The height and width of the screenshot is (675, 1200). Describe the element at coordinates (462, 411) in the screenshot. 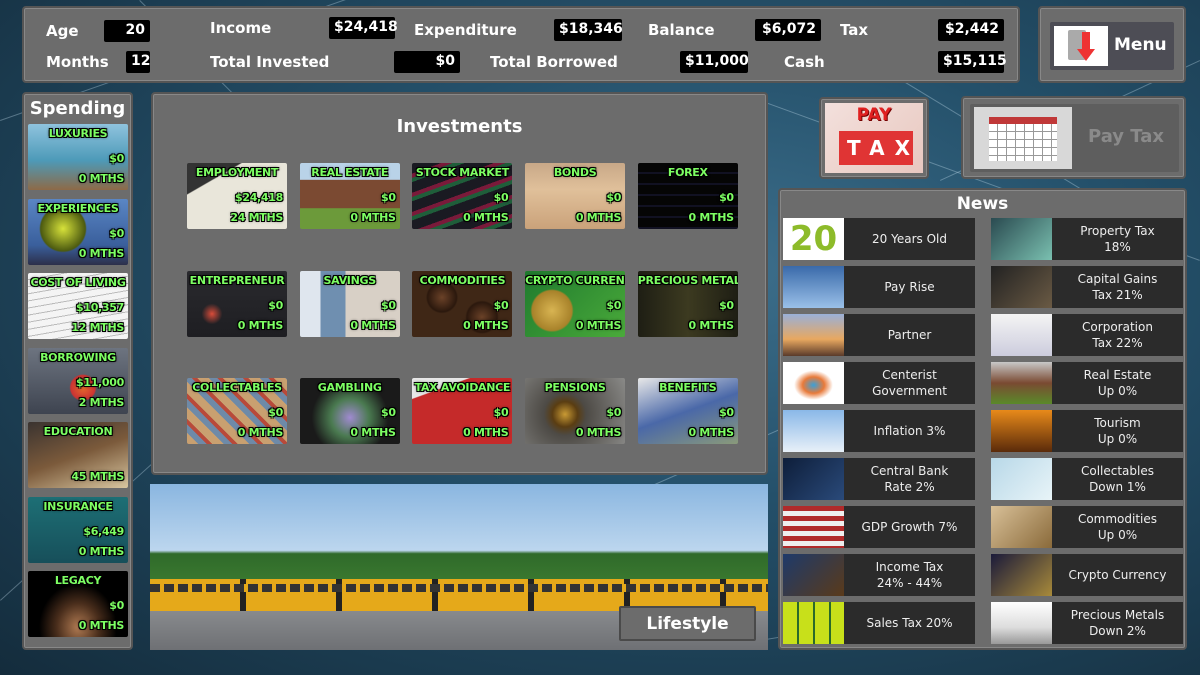

I see `investment-tile-tax-avoidance: Tax Avoidance $0 0 MTHS` at that location.